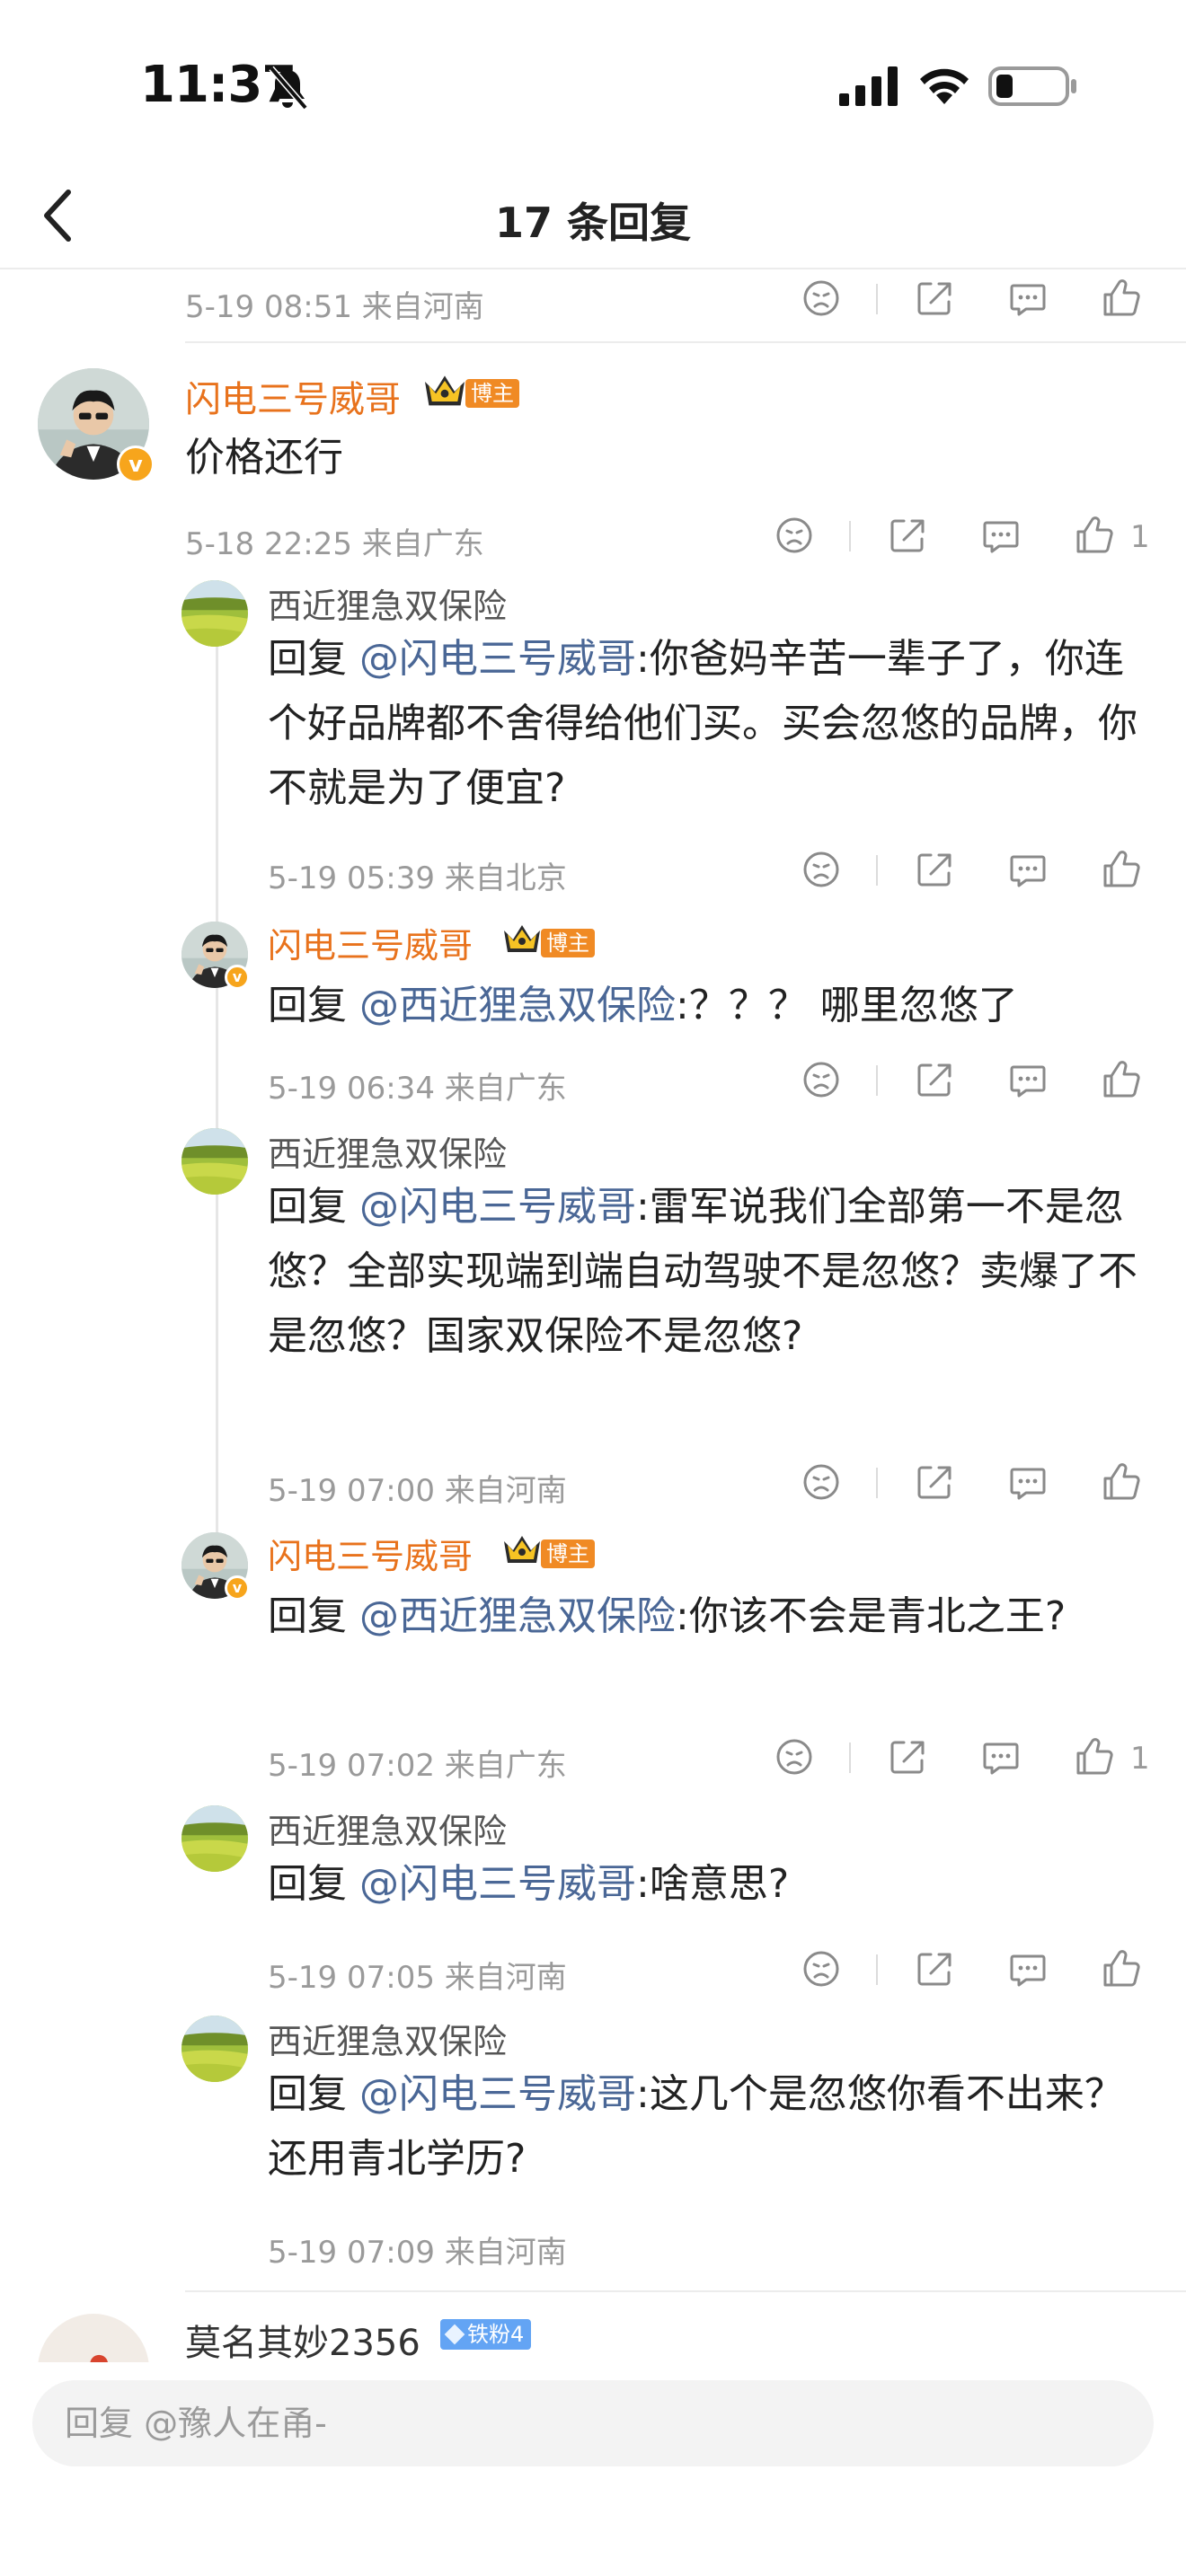 This screenshot has height=2576, width=1186. Describe the element at coordinates (351, 1089) in the screenshot. I see `reply-date: 5-19 06:34` at that location.